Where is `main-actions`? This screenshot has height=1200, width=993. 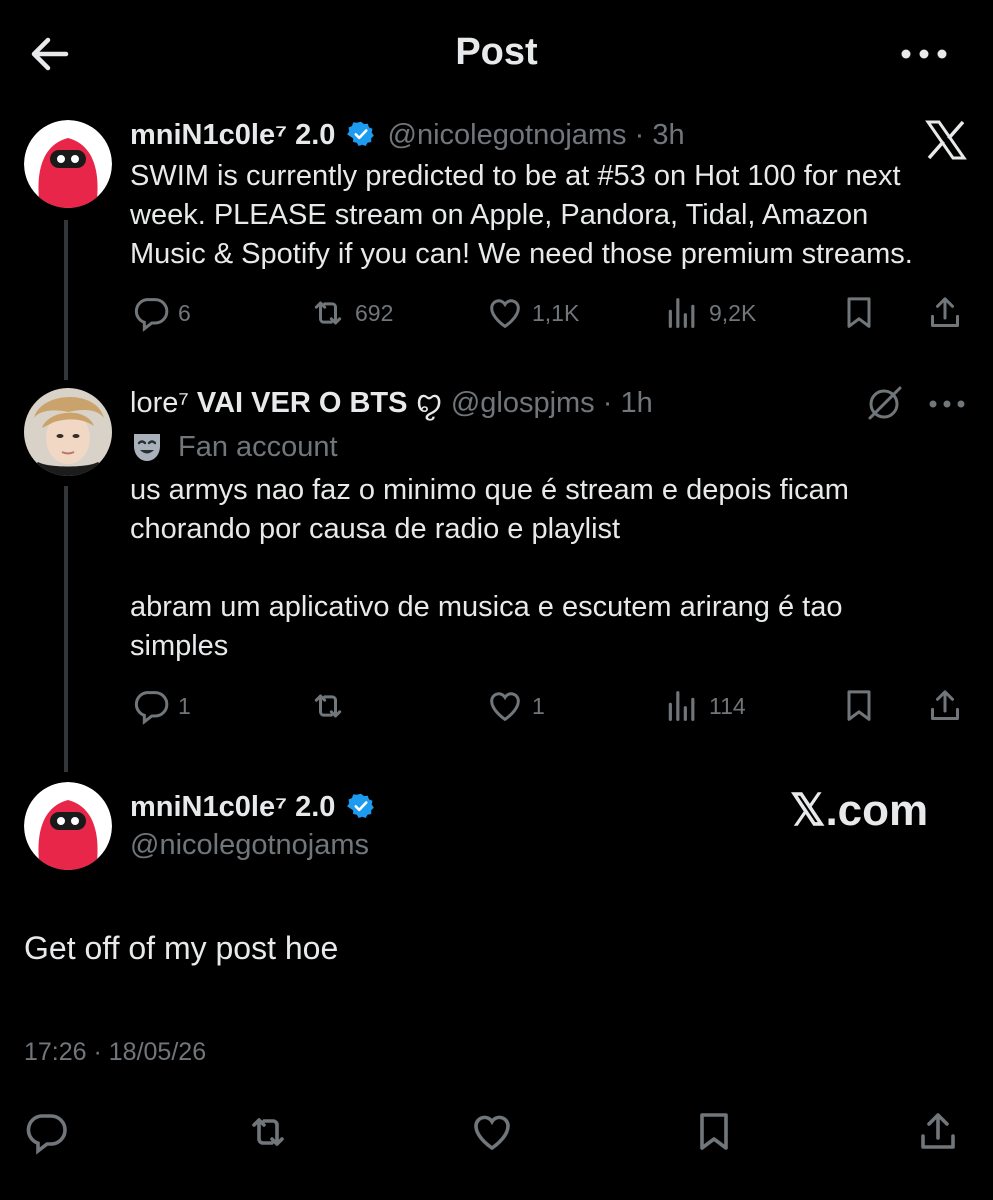
main-actions is located at coordinates (496, 1132).